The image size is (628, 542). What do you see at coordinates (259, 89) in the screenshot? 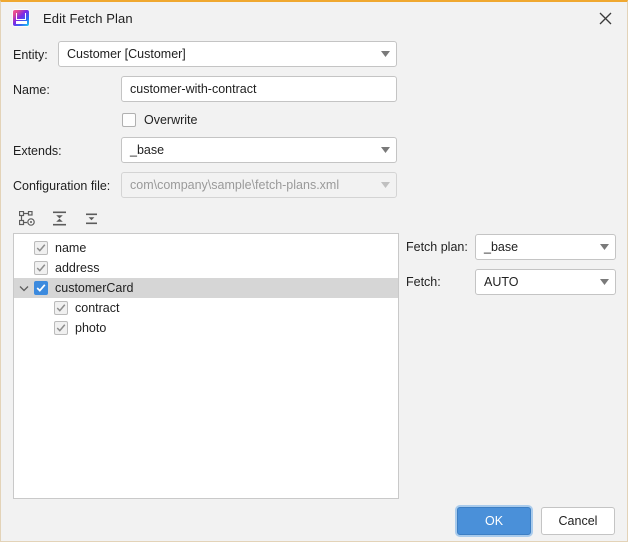
I see `name-input: customer-with-contract` at bounding box center [259, 89].